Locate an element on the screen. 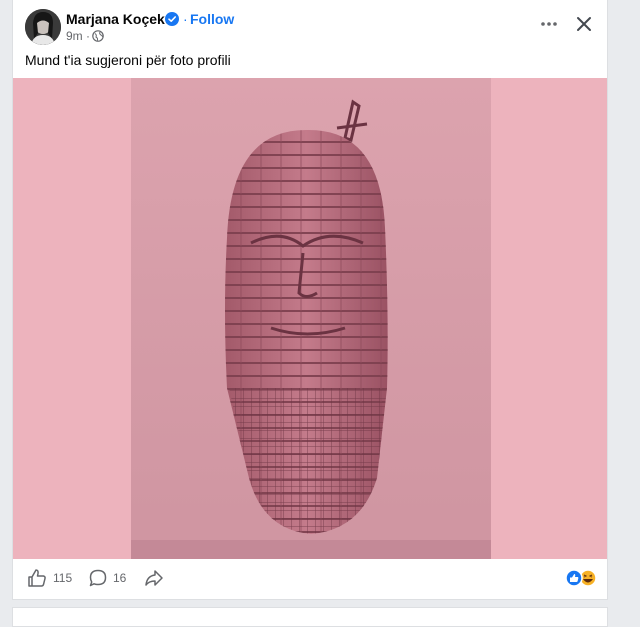  close-icon is located at coordinates (584, 24).